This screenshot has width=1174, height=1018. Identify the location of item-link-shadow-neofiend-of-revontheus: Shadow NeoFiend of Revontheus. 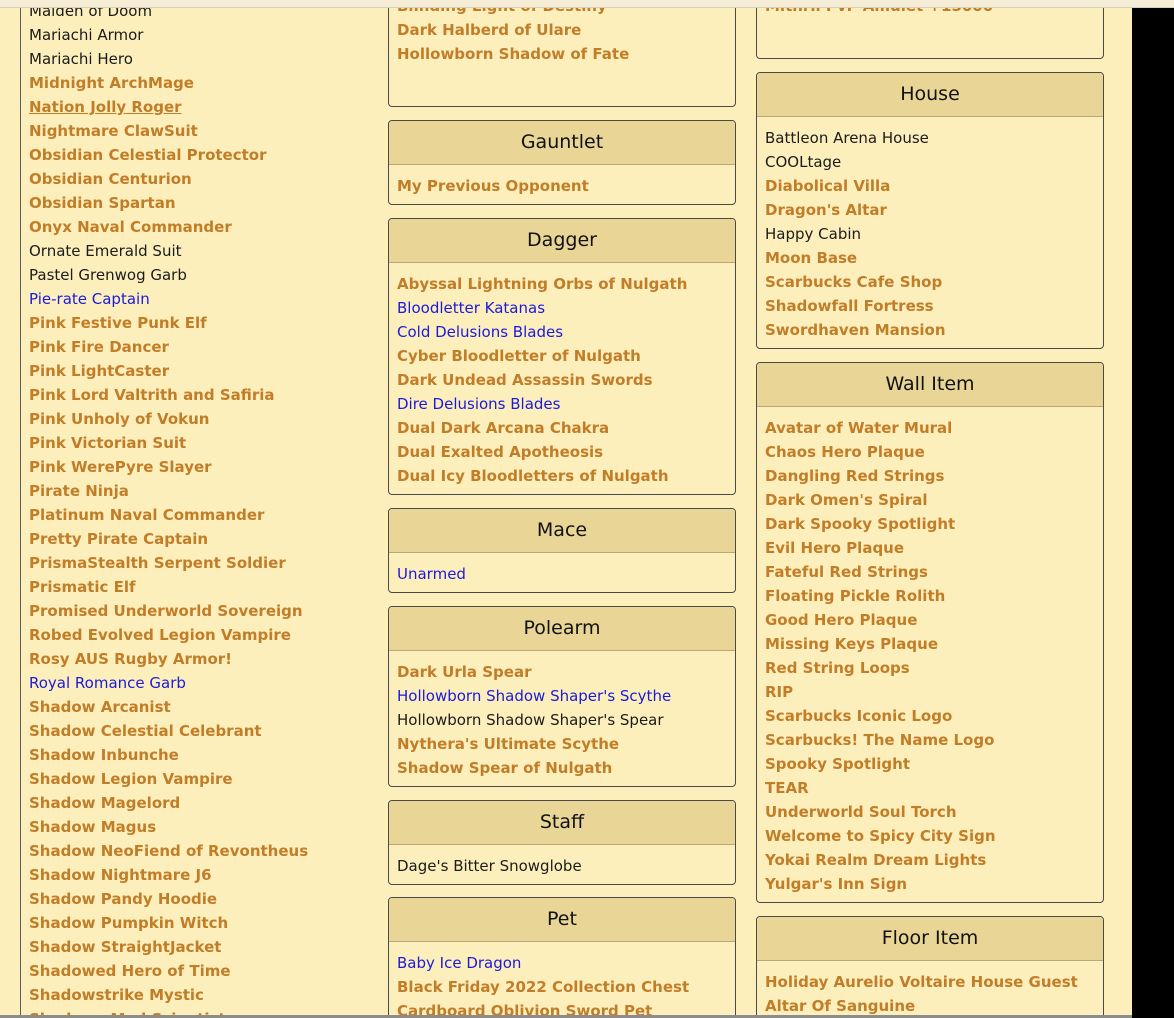
(168, 851).